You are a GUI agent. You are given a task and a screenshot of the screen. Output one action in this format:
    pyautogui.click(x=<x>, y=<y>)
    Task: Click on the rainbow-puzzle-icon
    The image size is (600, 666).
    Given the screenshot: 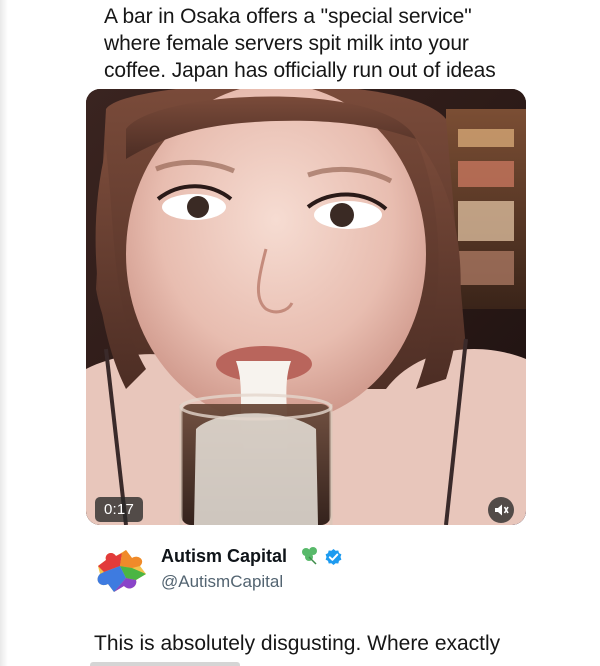 What is the action you would take?
    pyautogui.click(x=121, y=569)
    